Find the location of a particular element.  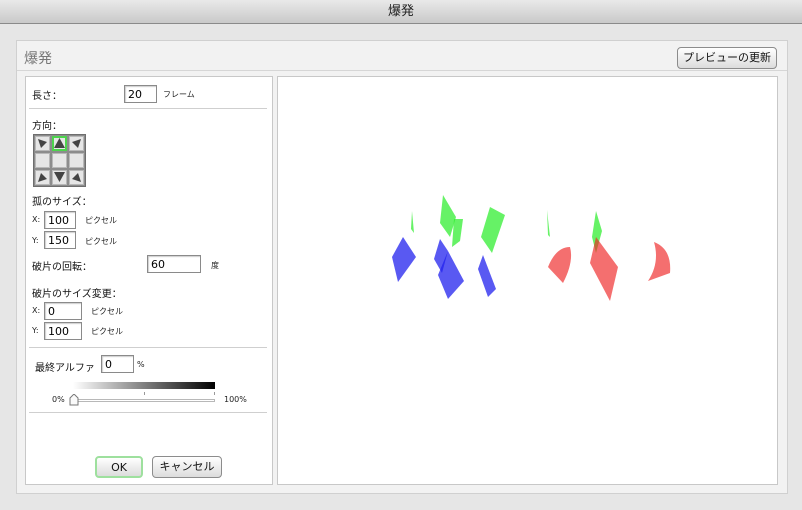

up-arrow-icon is located at coordinates (59, 143).